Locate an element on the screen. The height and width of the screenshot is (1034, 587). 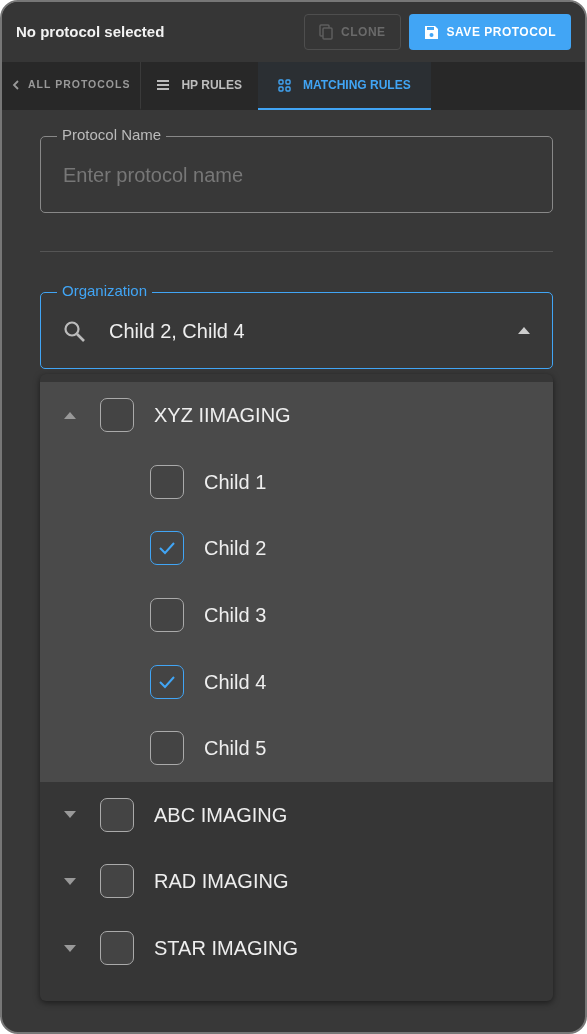
tree-item-label: ABC IMAGING is located at coordinates (221, 815).